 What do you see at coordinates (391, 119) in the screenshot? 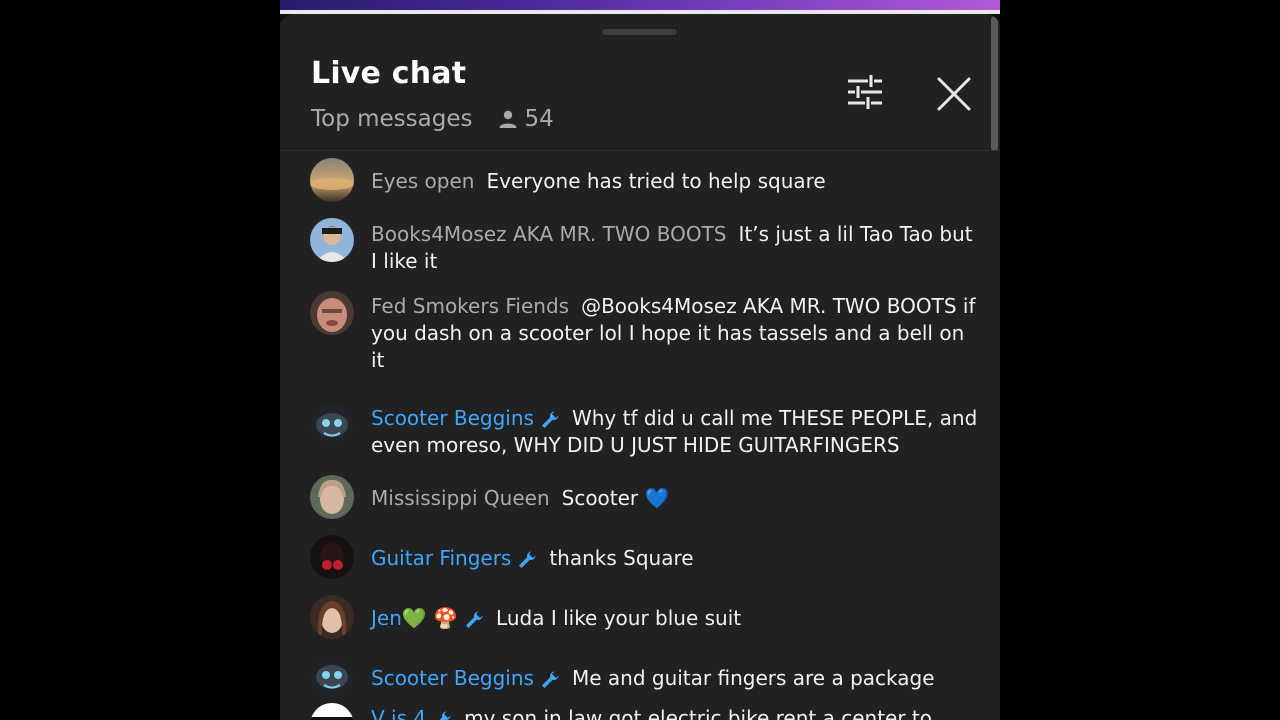
I see `chat-mode-selector: Top messages` at bounding box center [391, 119].